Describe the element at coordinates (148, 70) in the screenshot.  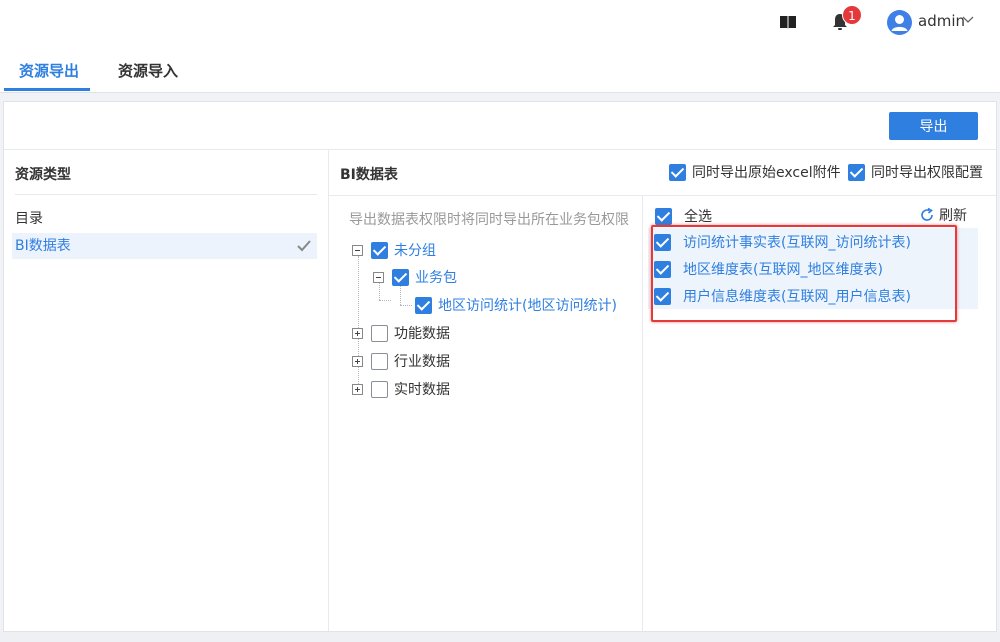
I see `tab-resource-import: 资源导入` at that location.